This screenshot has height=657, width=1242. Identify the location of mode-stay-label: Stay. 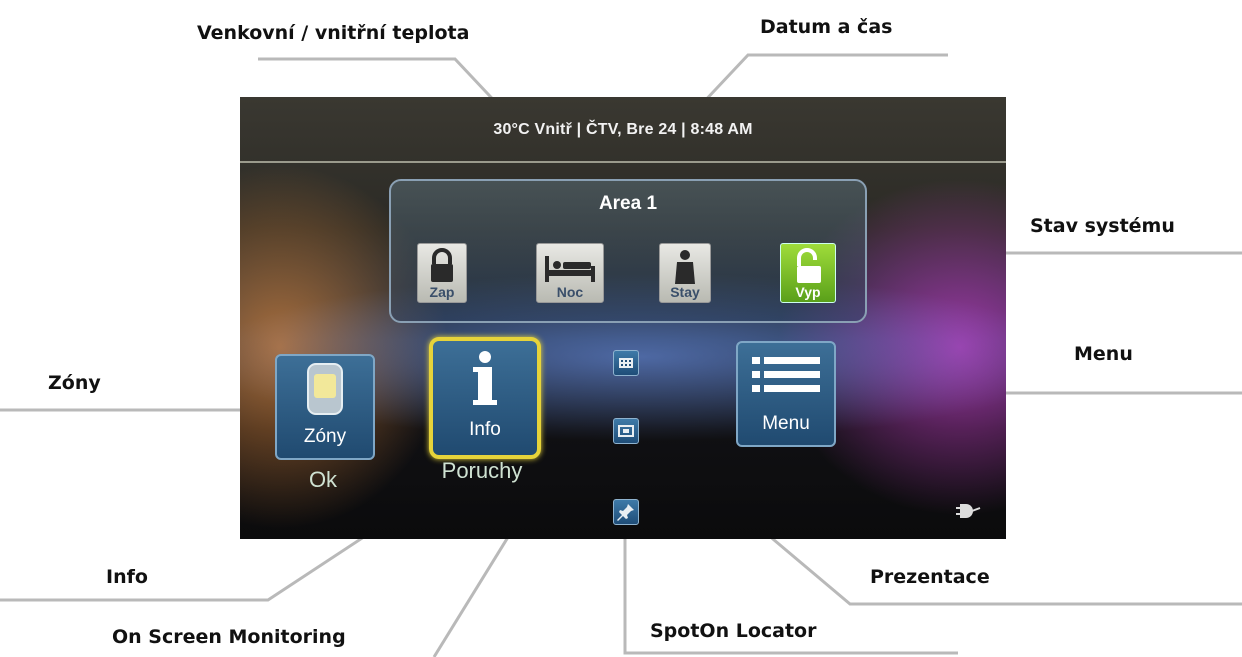
(685, 292).